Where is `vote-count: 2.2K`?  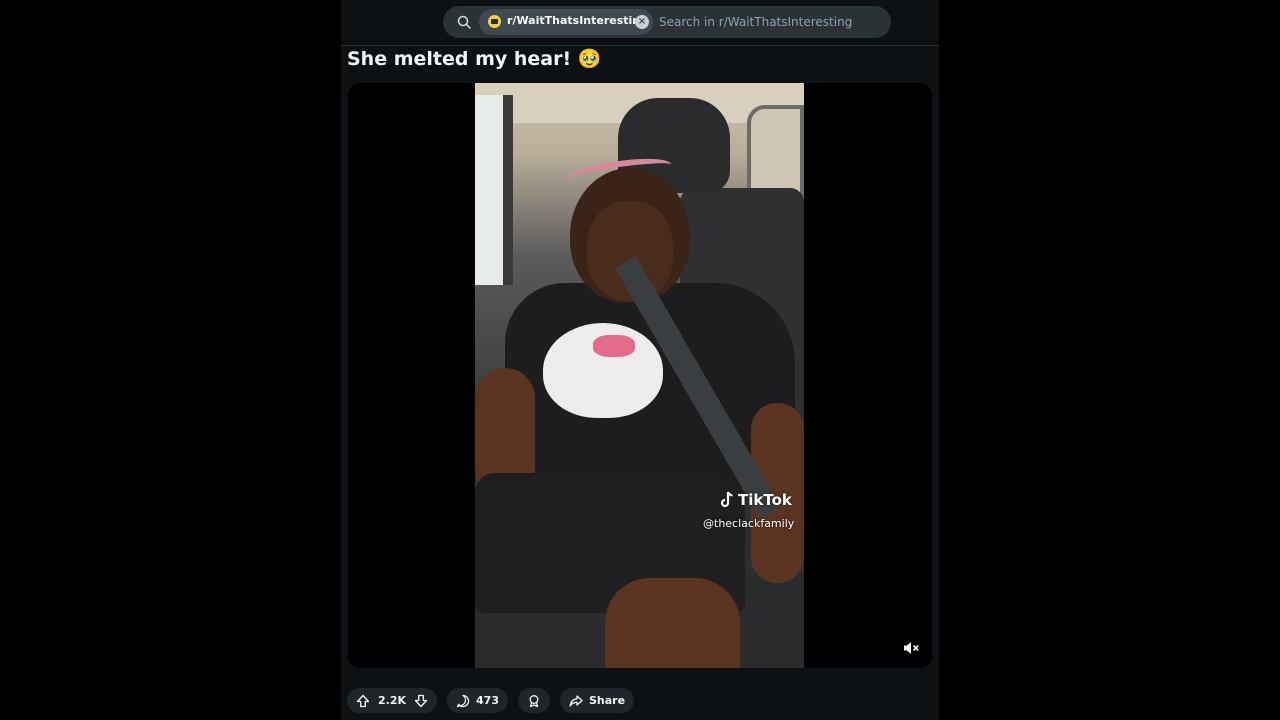
vote-count: 2.2K is located at coordinates (392, 700).